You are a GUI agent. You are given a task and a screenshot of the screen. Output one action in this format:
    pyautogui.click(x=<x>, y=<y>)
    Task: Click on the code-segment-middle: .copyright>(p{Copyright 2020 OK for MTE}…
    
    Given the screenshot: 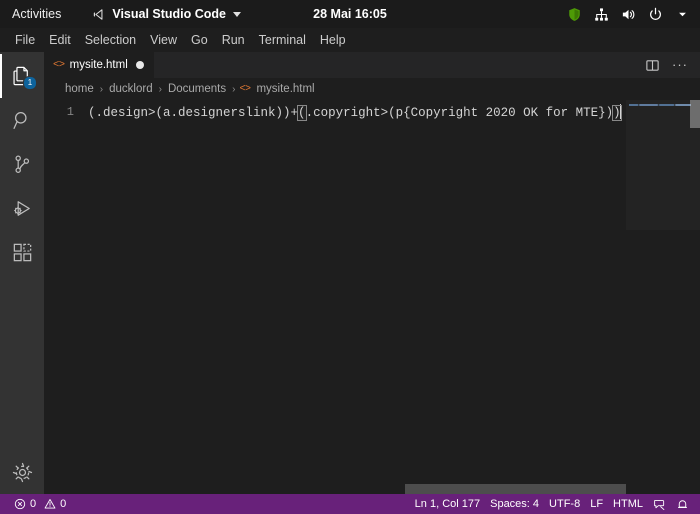 What is the action you would take?
    pyautogui.click(x=459, y=113)
    